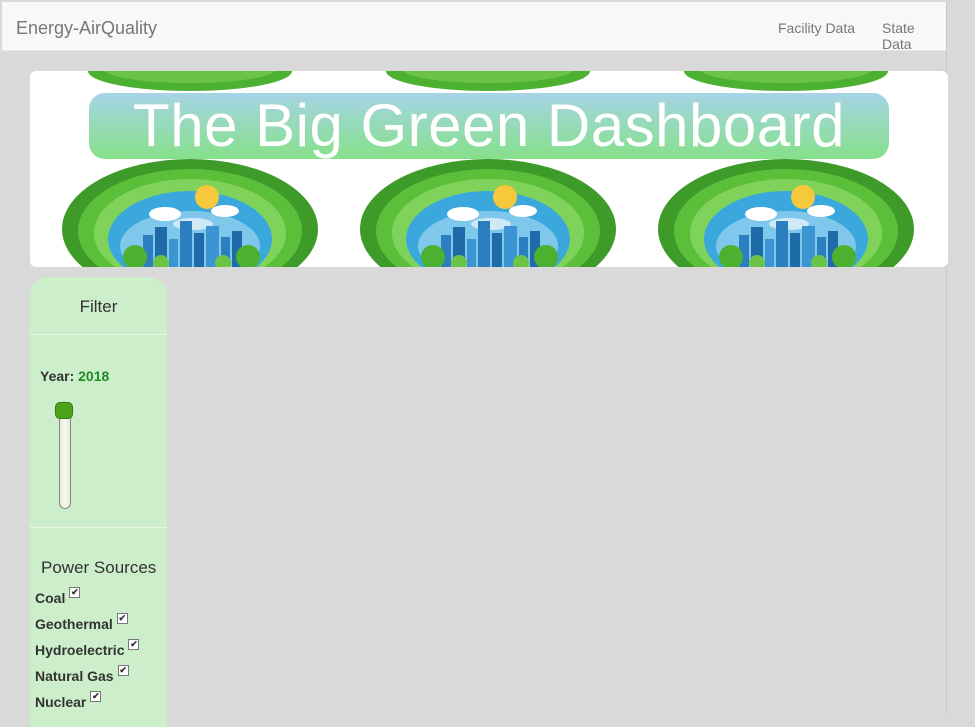 Image resolution: width=975 pixels, height=727 pixels. Describe the element at coordinates (64, 410) in the screenshot. I see `year-slider-handle` at that location.